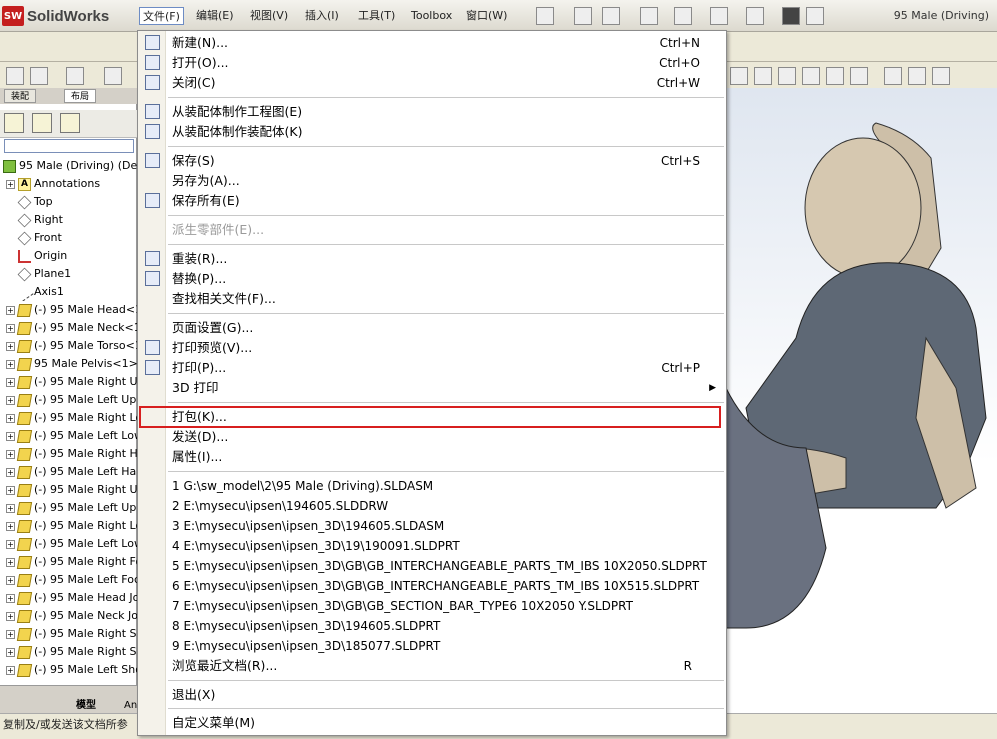 Image resolution: width=997 pixels, height=739 pixels. I want to click on menu-item: 3D 打印 ▶, so click(444, 388).